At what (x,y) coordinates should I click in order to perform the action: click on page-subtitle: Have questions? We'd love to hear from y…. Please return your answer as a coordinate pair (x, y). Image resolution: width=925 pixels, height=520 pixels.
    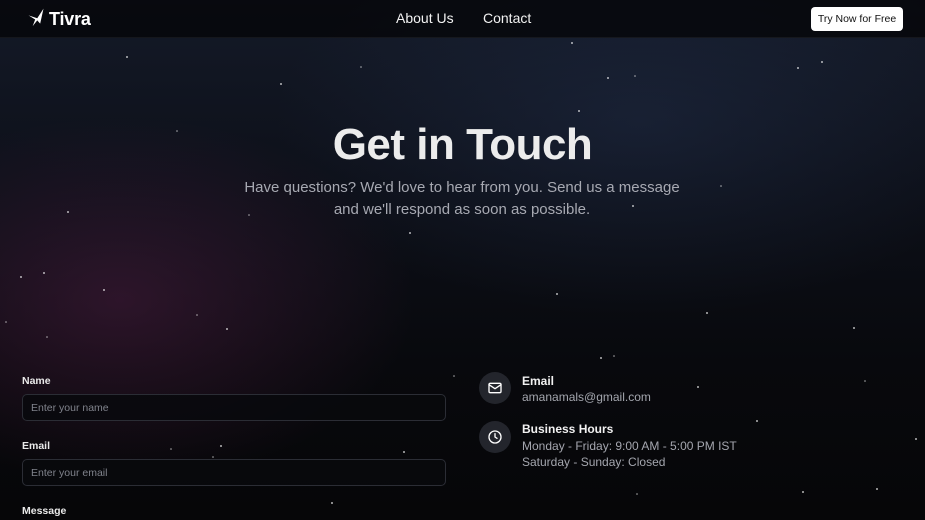
    Looking at the image, I should click on (462, 198).